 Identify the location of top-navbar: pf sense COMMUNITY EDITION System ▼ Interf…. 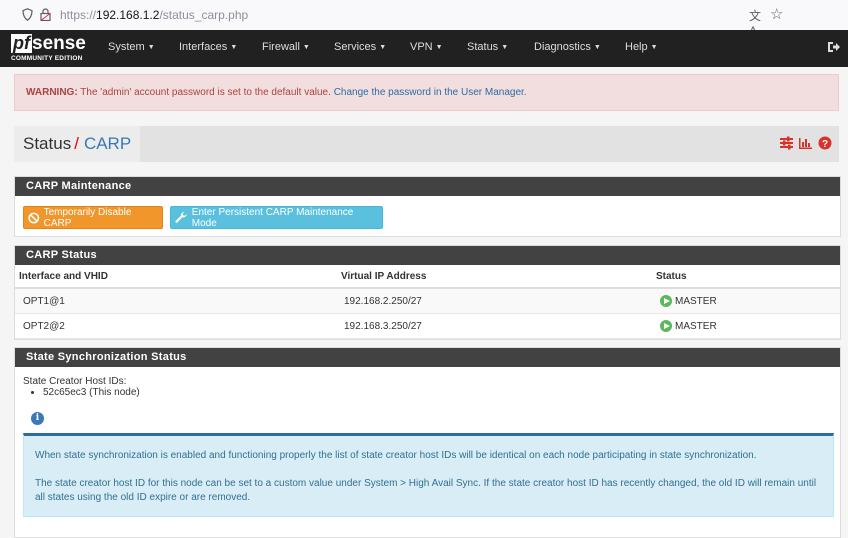
(424, 48).